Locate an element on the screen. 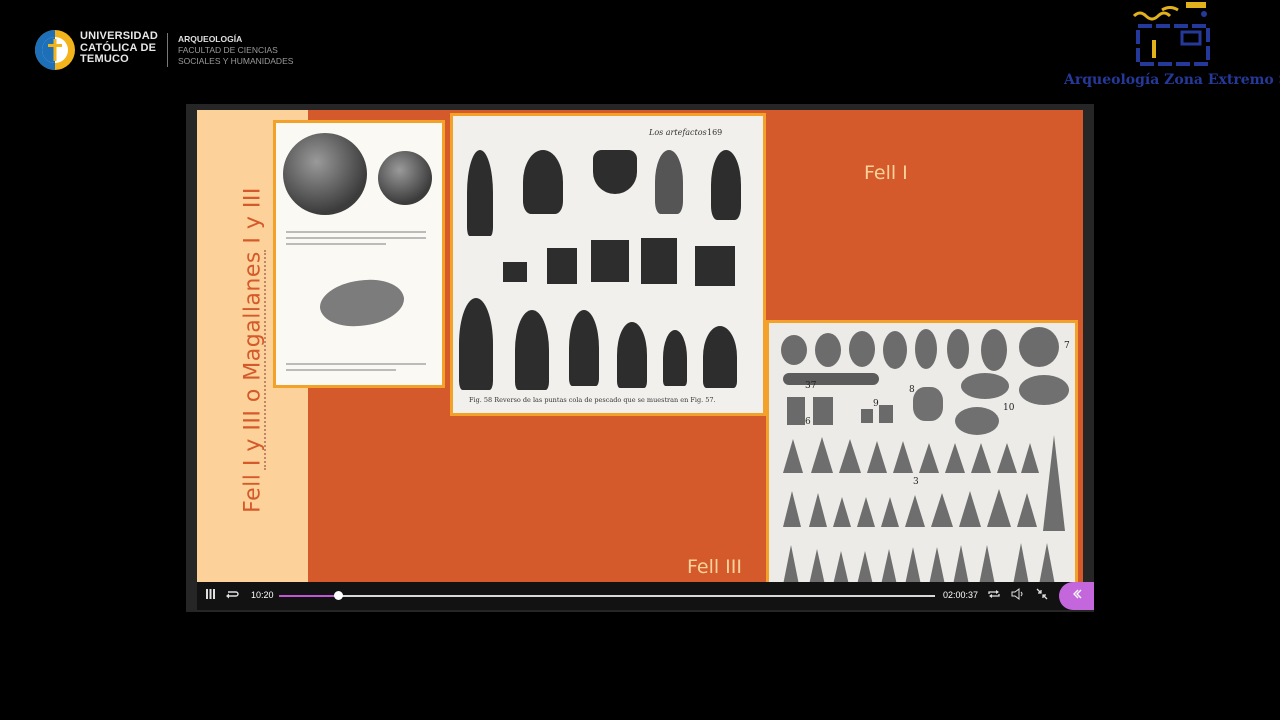 The image size is (1280, 720). label-fell-1: Fell I is located at coordinates (886, 173).